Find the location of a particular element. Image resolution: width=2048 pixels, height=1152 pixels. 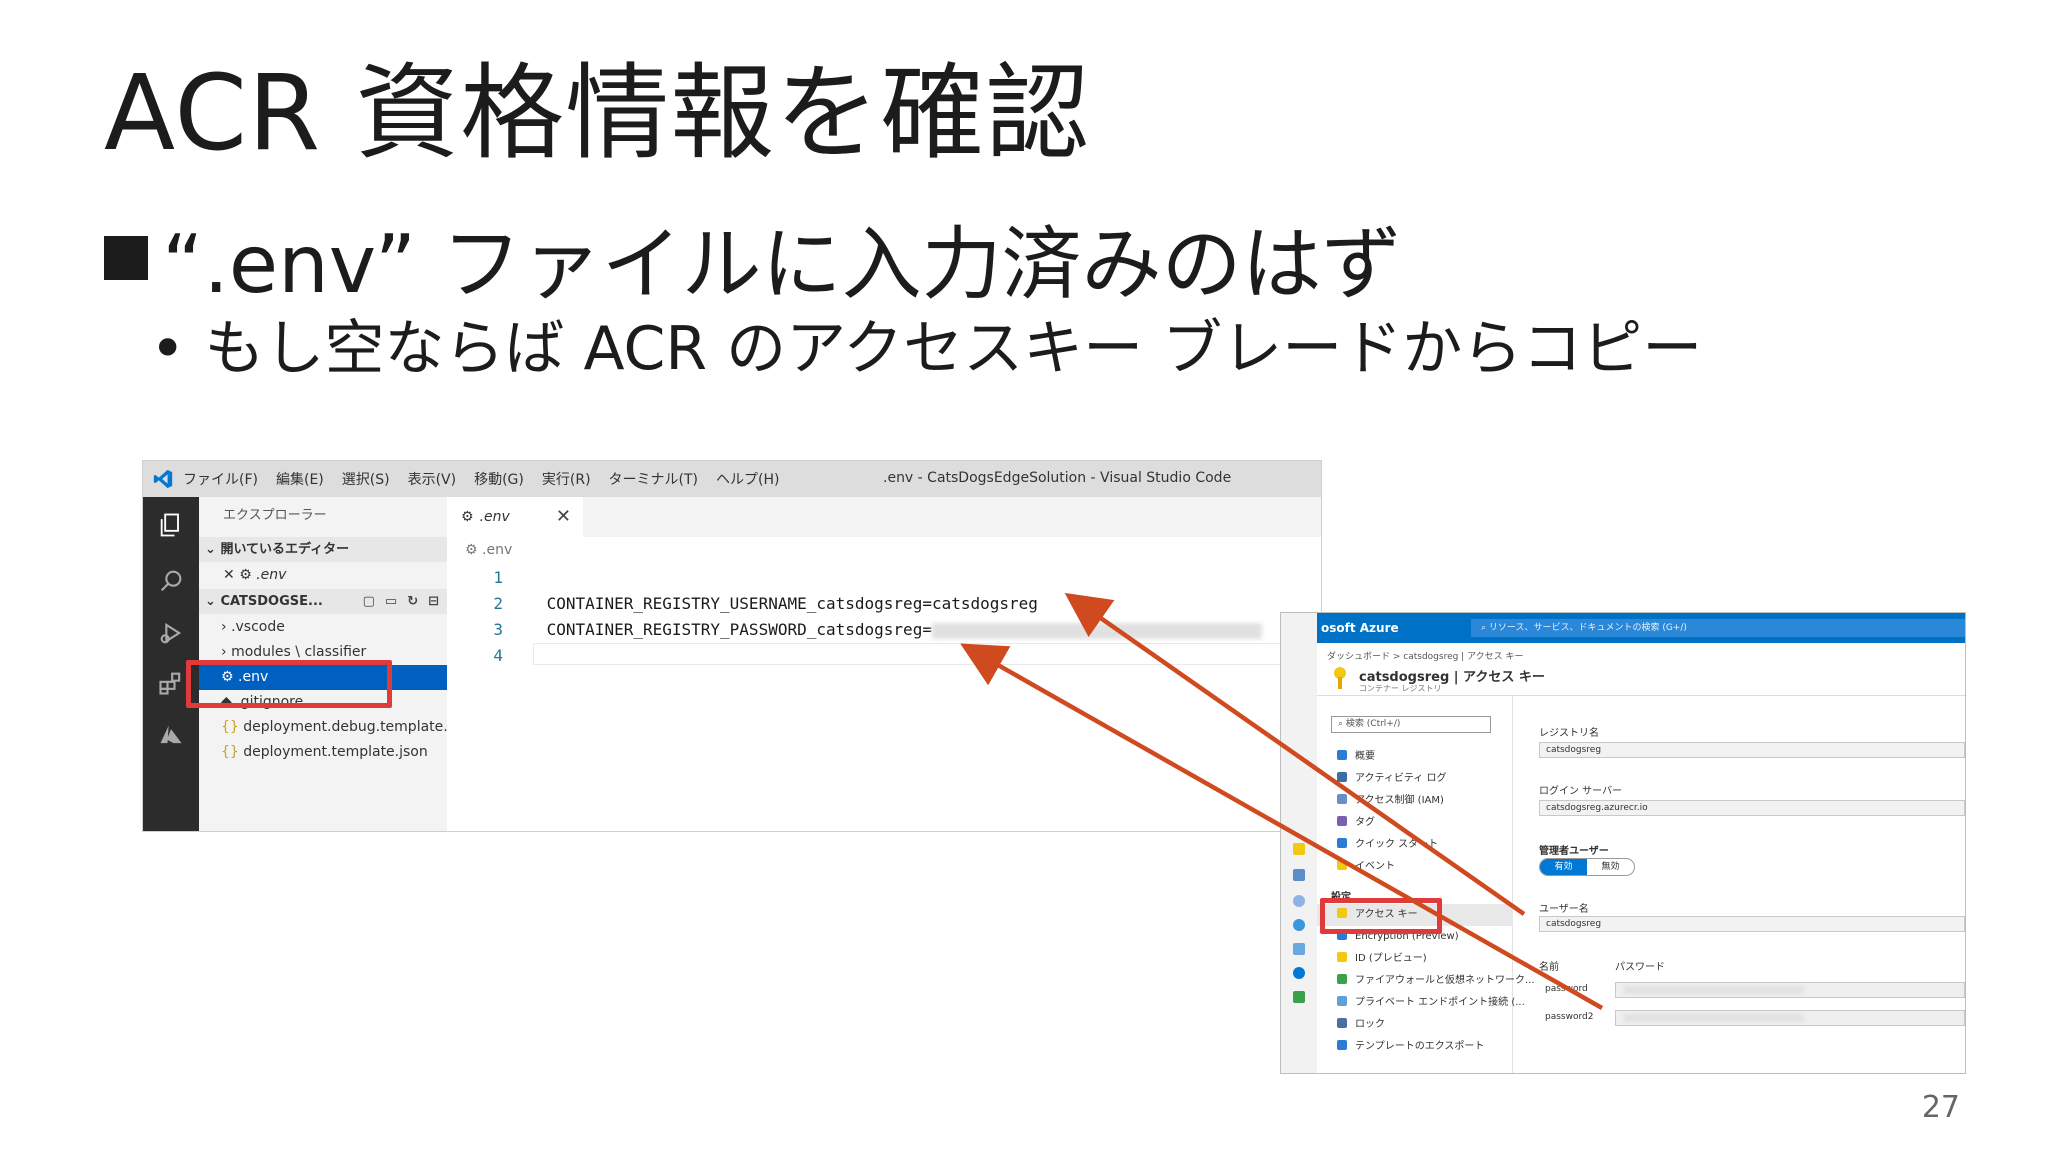

arrow-username is located at coordinates (1295, 754).